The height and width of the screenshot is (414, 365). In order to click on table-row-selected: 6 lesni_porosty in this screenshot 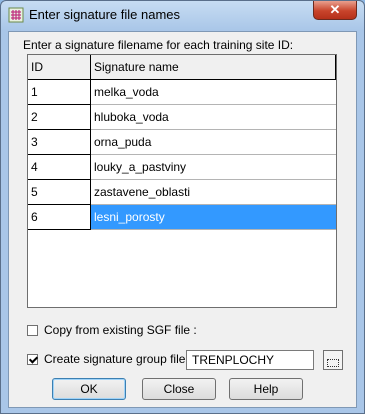, I will do `click(182, 217)`.